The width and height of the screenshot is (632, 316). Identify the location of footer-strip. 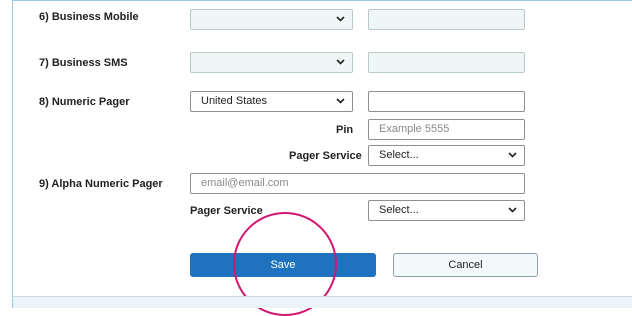
(322, 302).